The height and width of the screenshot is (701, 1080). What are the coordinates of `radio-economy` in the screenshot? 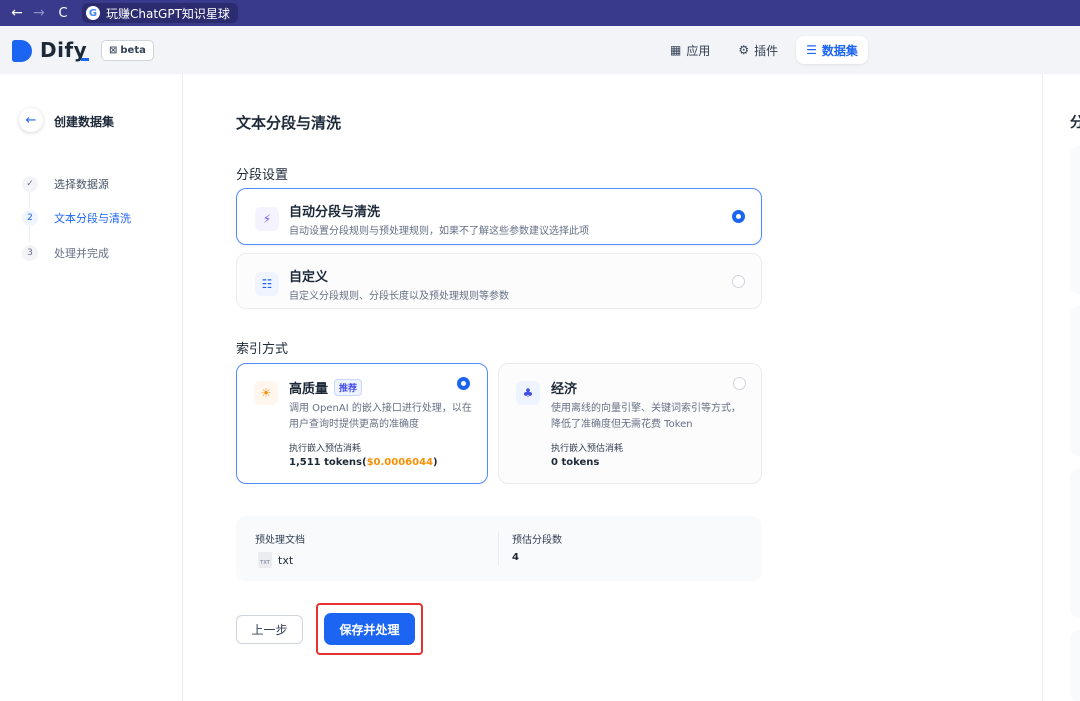 It's located at (739, 383).